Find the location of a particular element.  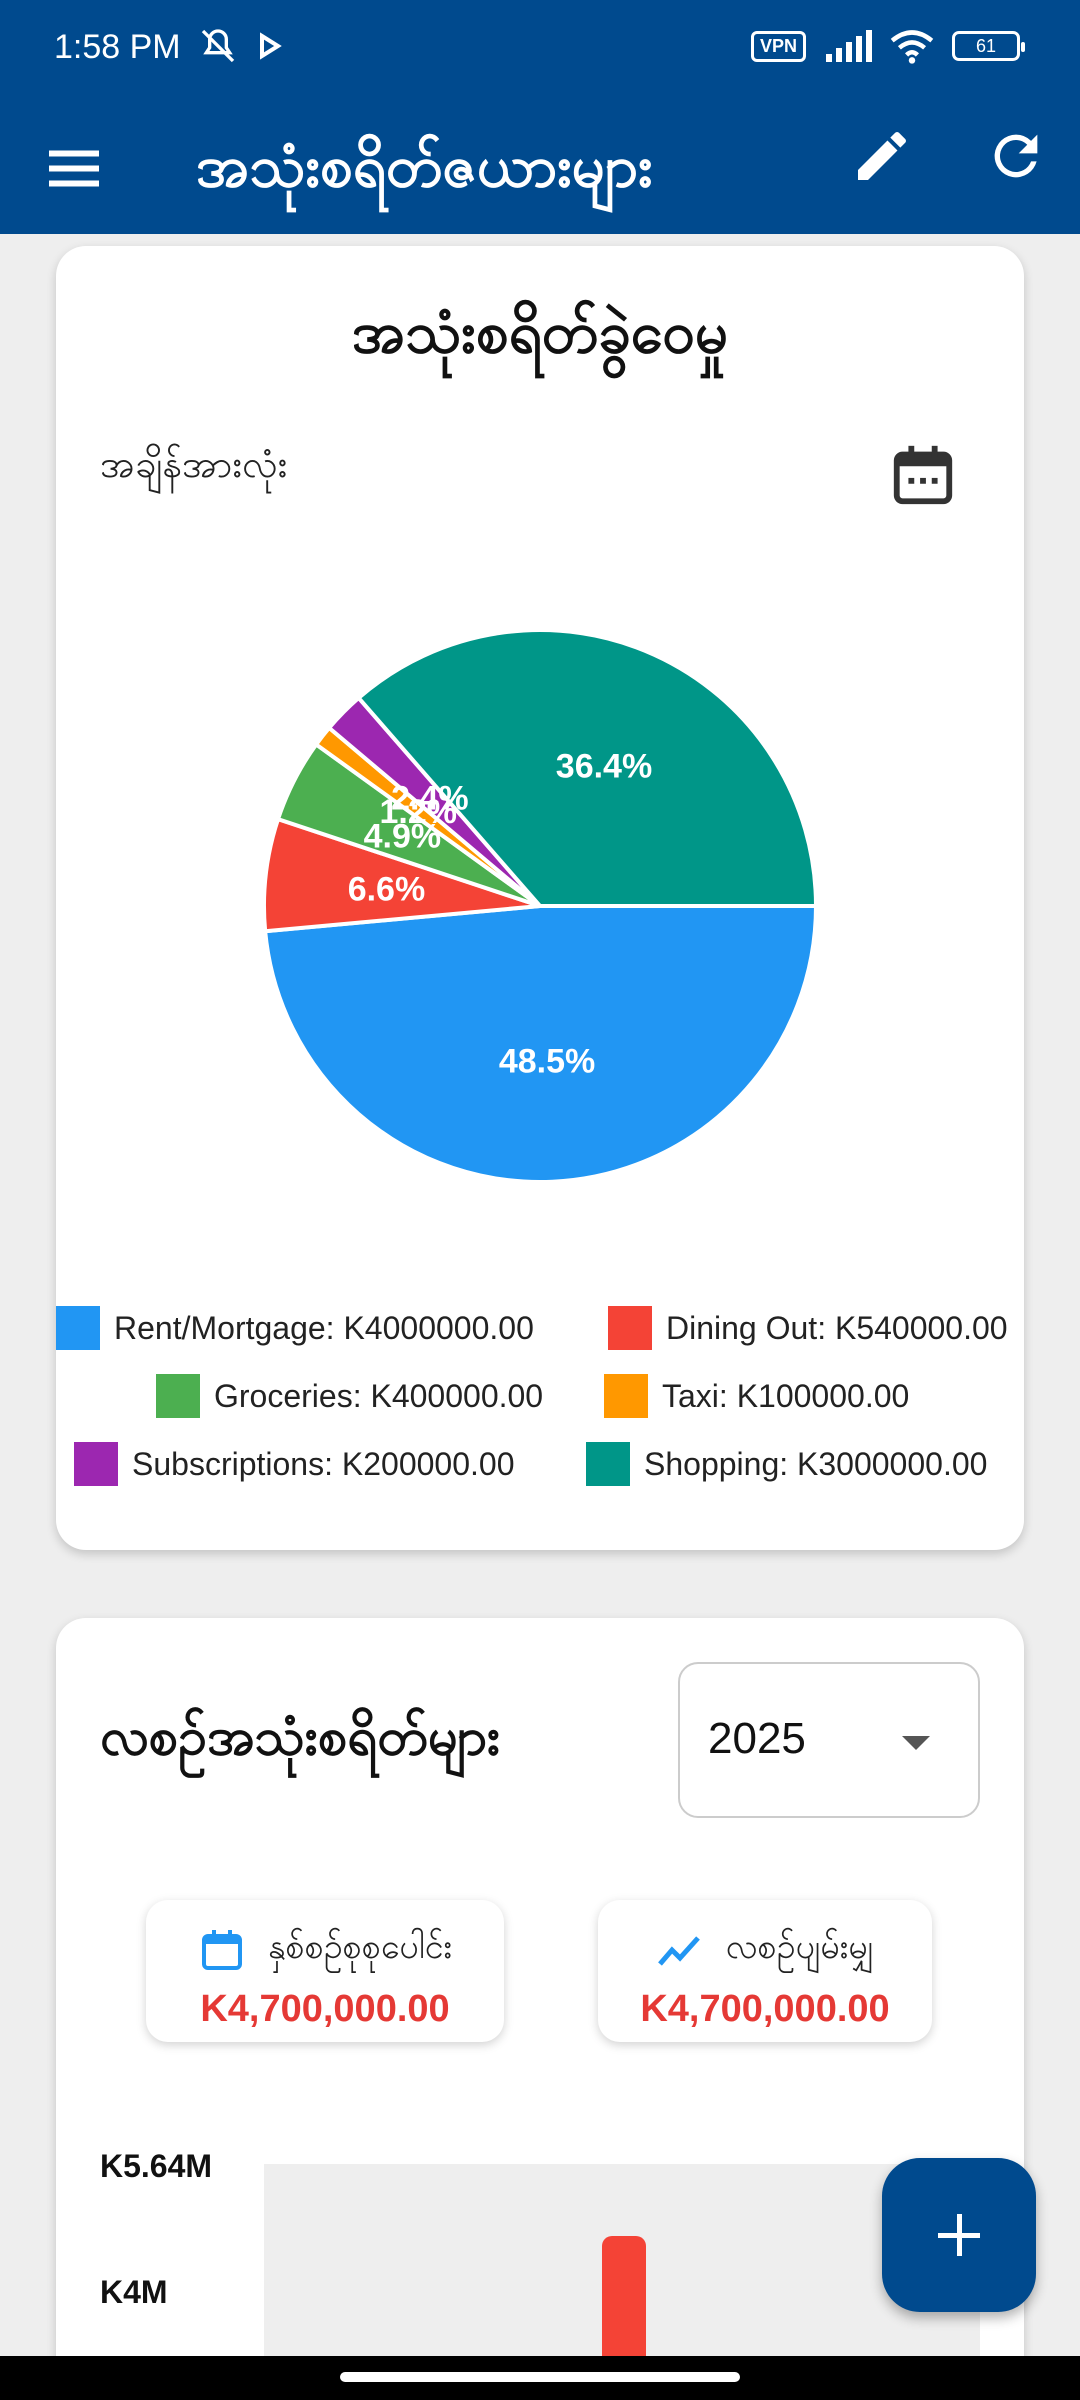

page-title: အသုံးစရိတ်ဇယားများ is located at coordinates (424, 166).